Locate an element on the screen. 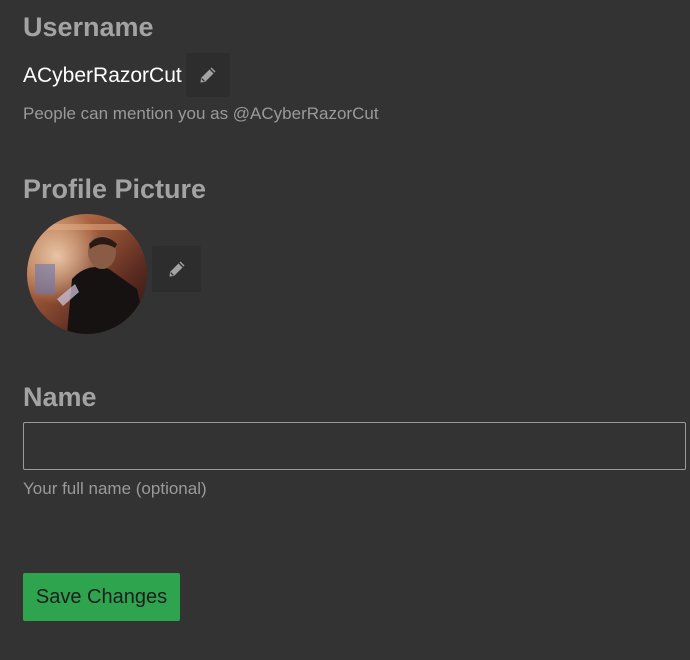 The image size is (690, 660). avatar is located at coordinates (87, 274).